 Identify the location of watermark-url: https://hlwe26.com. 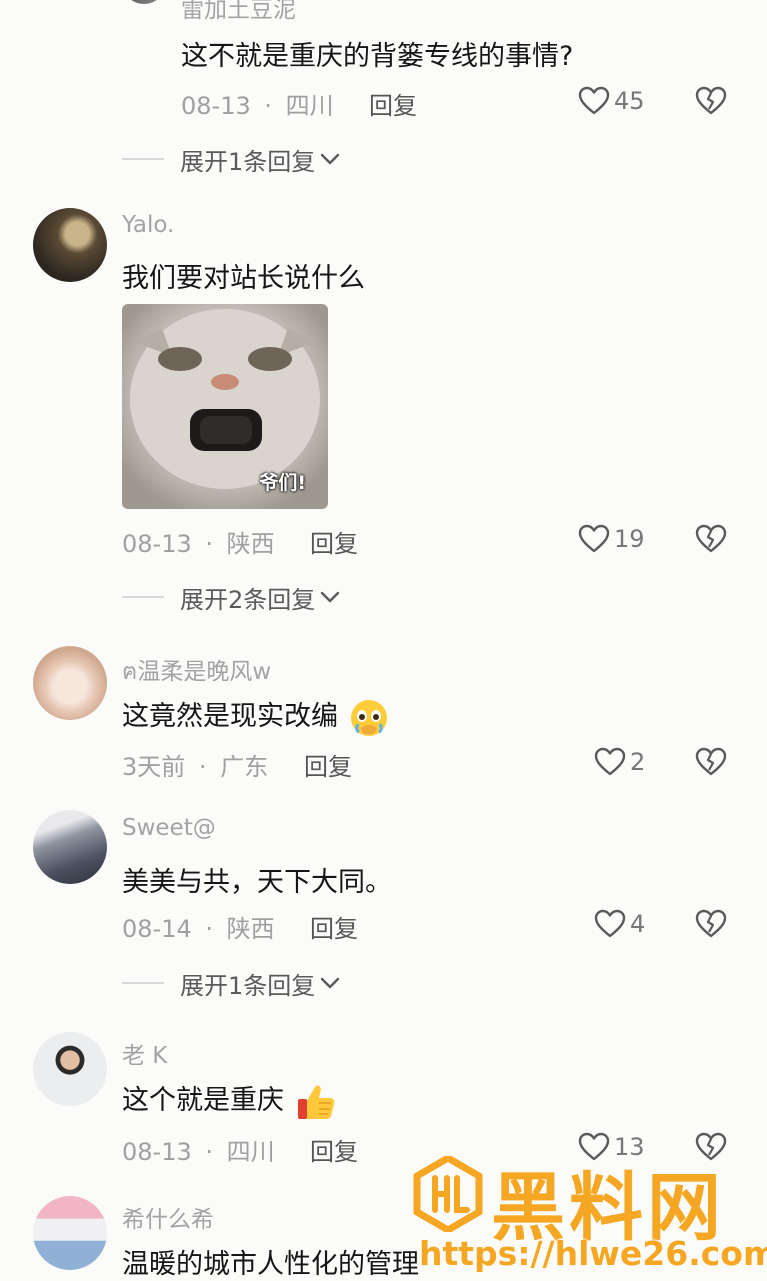
(593, 1253).